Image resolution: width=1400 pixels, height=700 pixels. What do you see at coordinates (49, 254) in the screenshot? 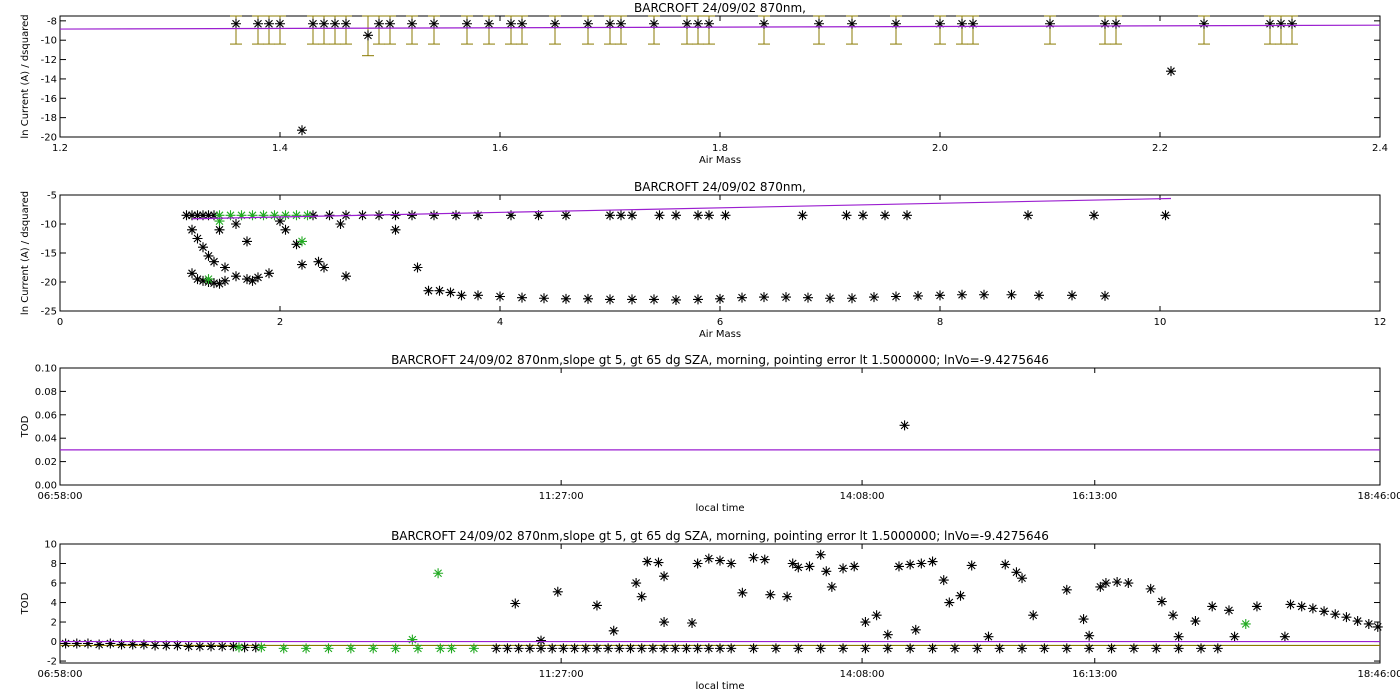
I see `y-tick-label: -15` at bounding box center [49, 254].